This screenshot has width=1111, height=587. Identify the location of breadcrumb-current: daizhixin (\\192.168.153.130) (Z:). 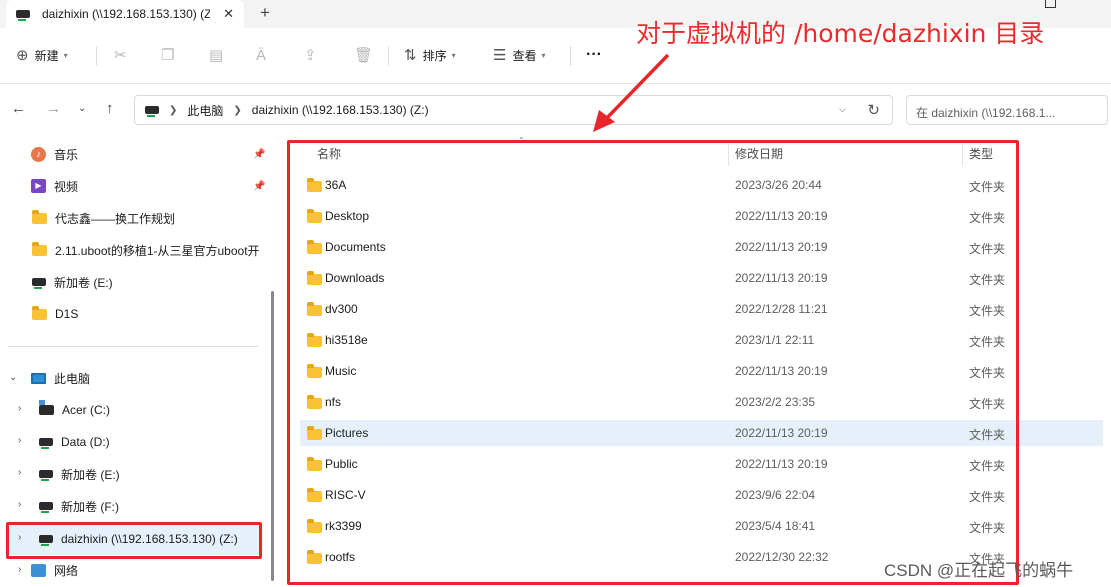
(340, 110).